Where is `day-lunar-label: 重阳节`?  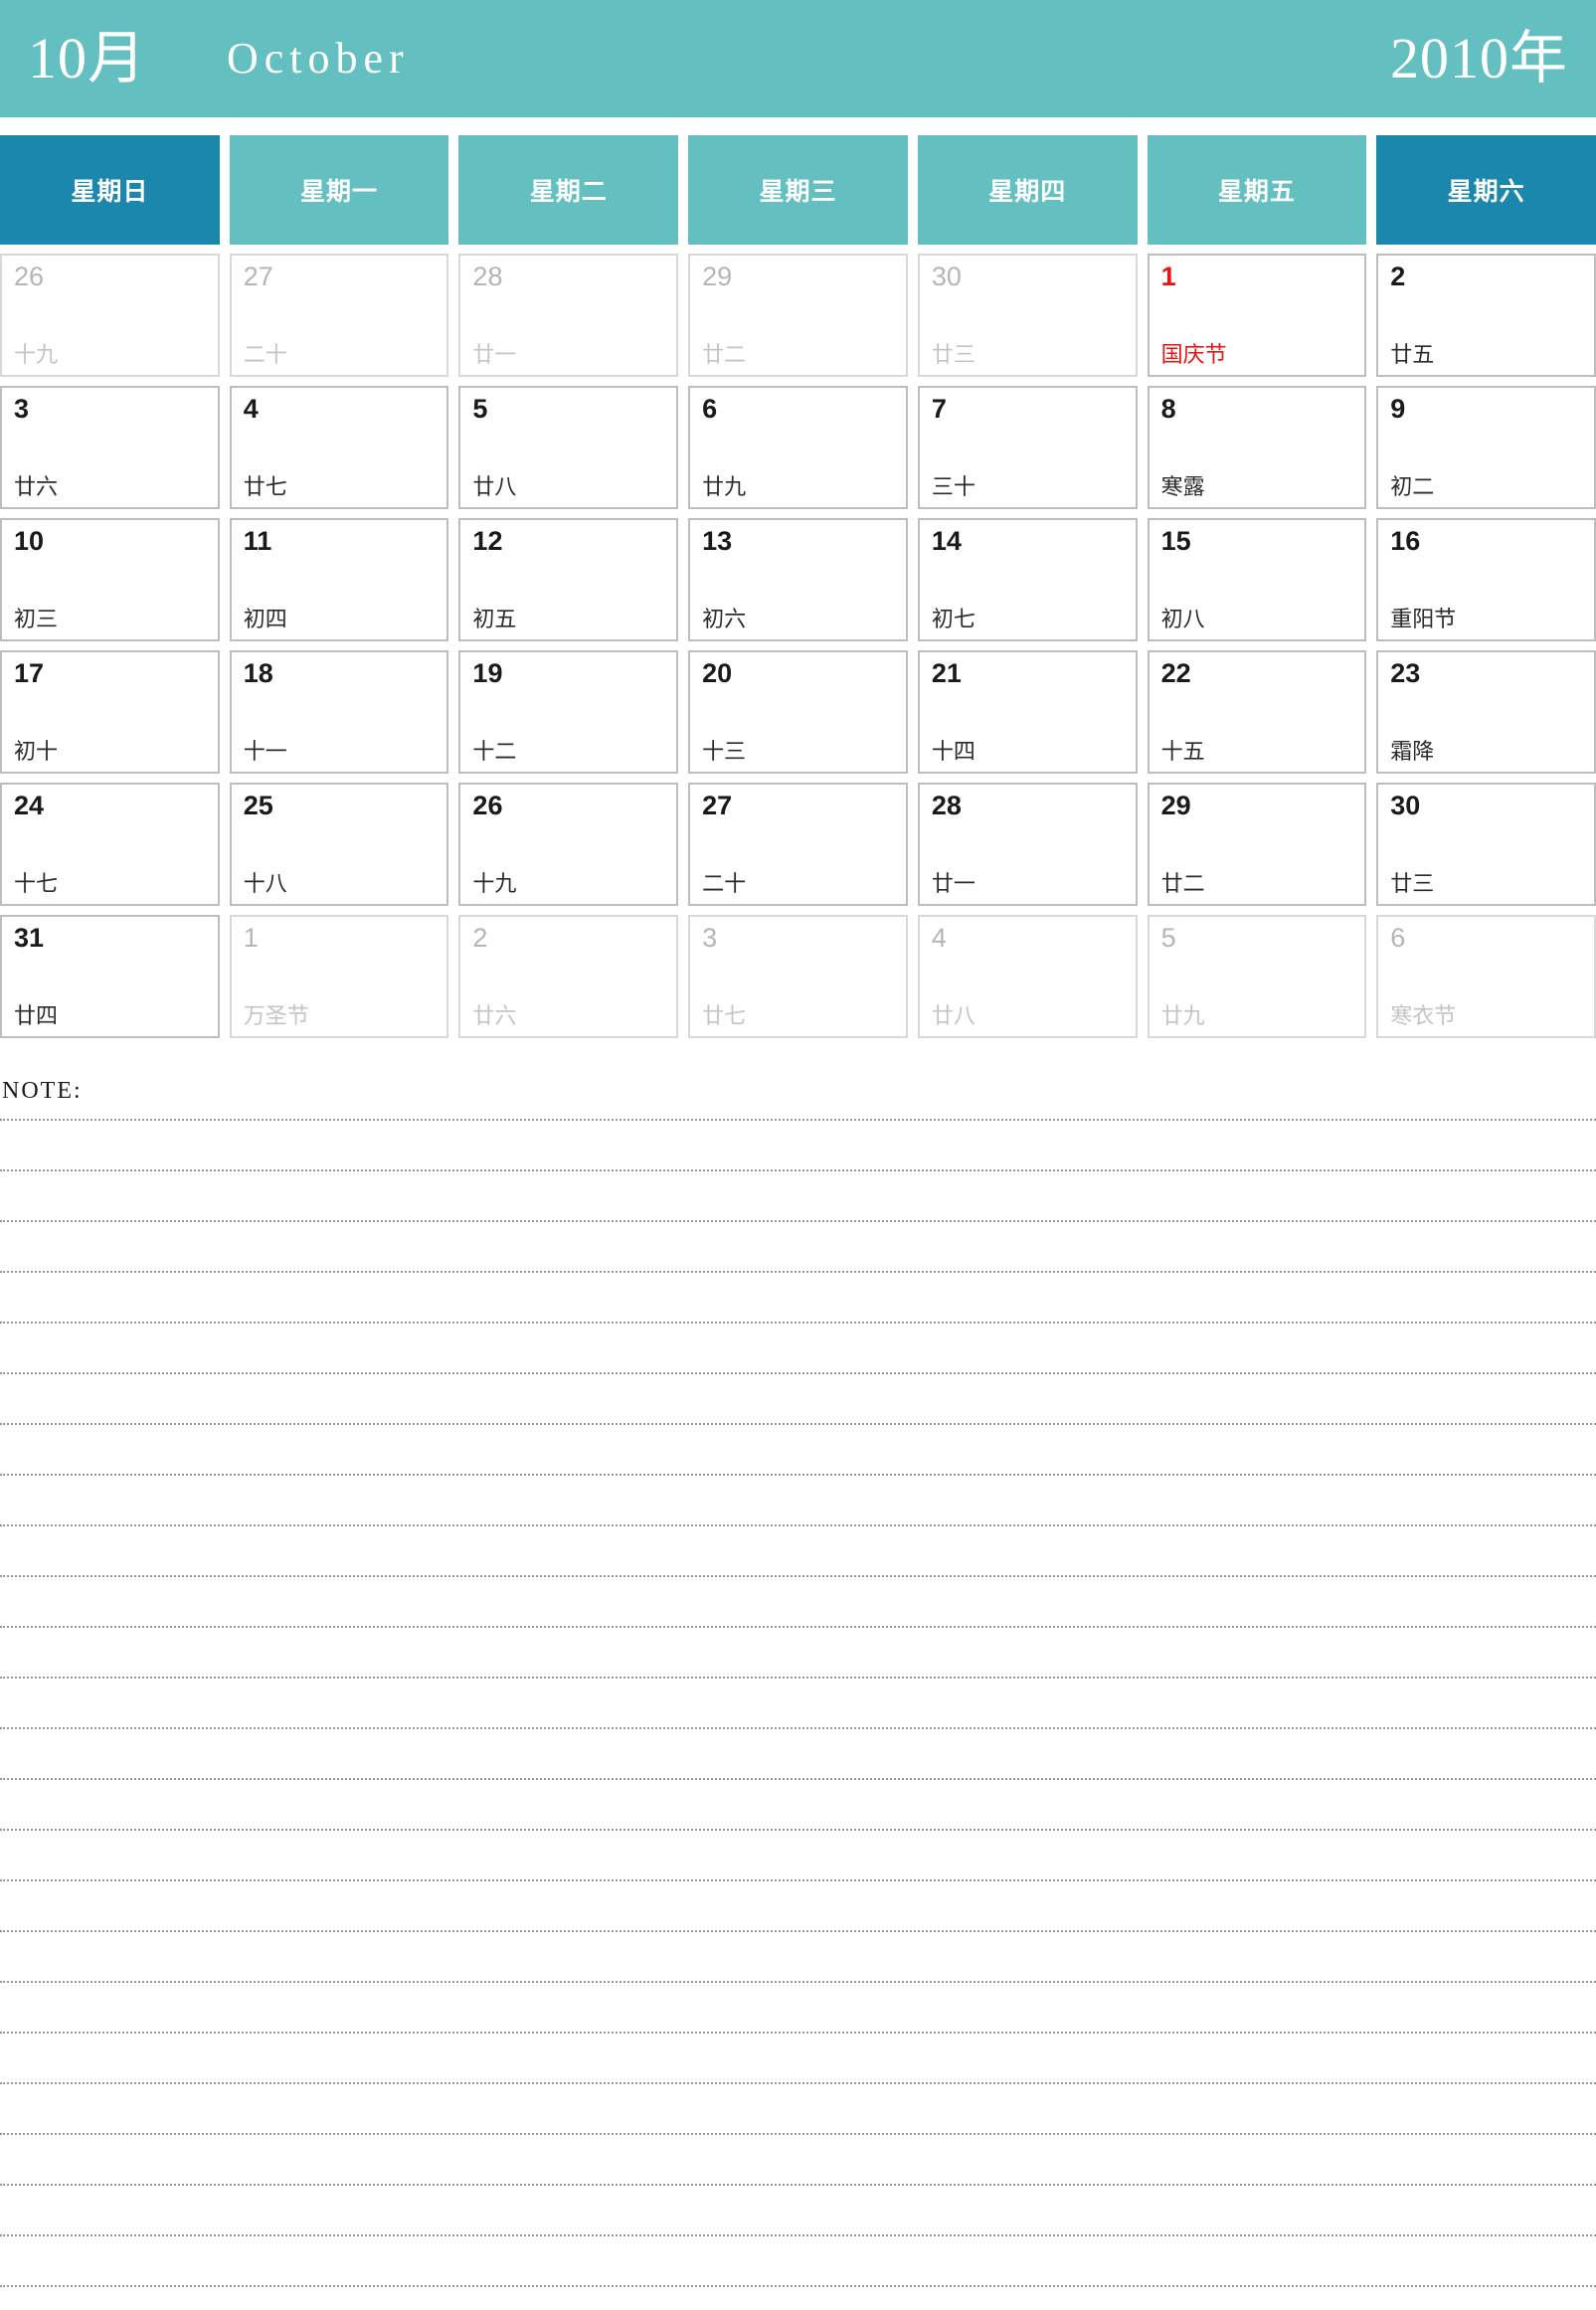
day-lunar-label: 重阳节 is located at coordinates (1424, 619).